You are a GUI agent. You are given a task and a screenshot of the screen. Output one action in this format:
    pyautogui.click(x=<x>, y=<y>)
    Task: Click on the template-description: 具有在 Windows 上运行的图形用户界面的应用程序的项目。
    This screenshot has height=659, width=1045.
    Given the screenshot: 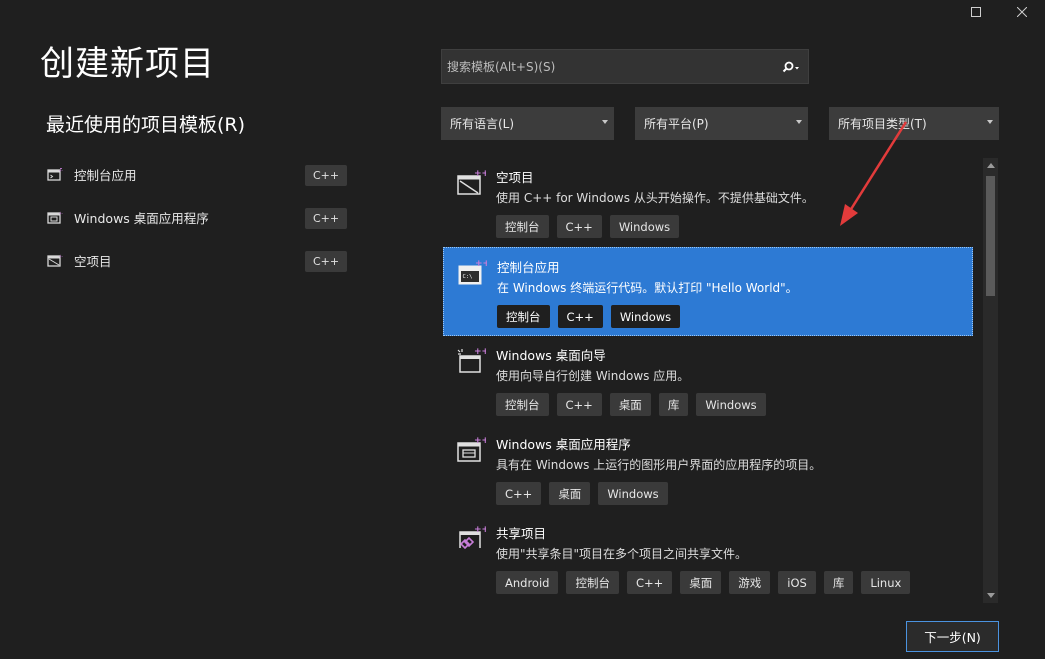 What is the action you would take?
    pyautogui.click(x=659, y=465)
    